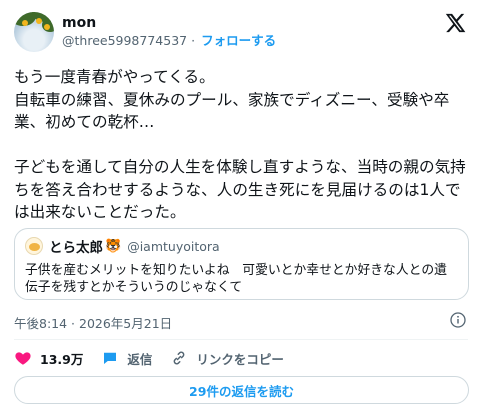 Image resolution: width=480 pixels, height=408 pixels. Describe the element at coordinates (23, 358) in the screenshot. I see `heart-icon` at that location.